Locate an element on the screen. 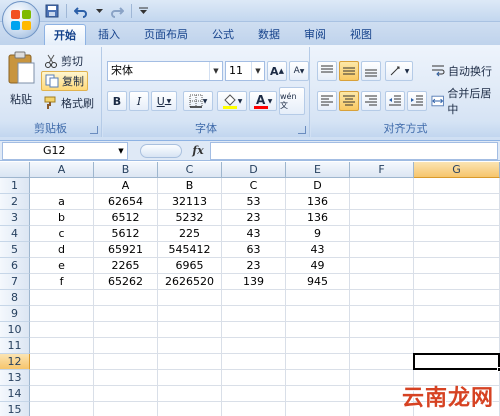 The width and height of the screenshot is (500, 416). cell-g6 is located at coordinates (457, 266).